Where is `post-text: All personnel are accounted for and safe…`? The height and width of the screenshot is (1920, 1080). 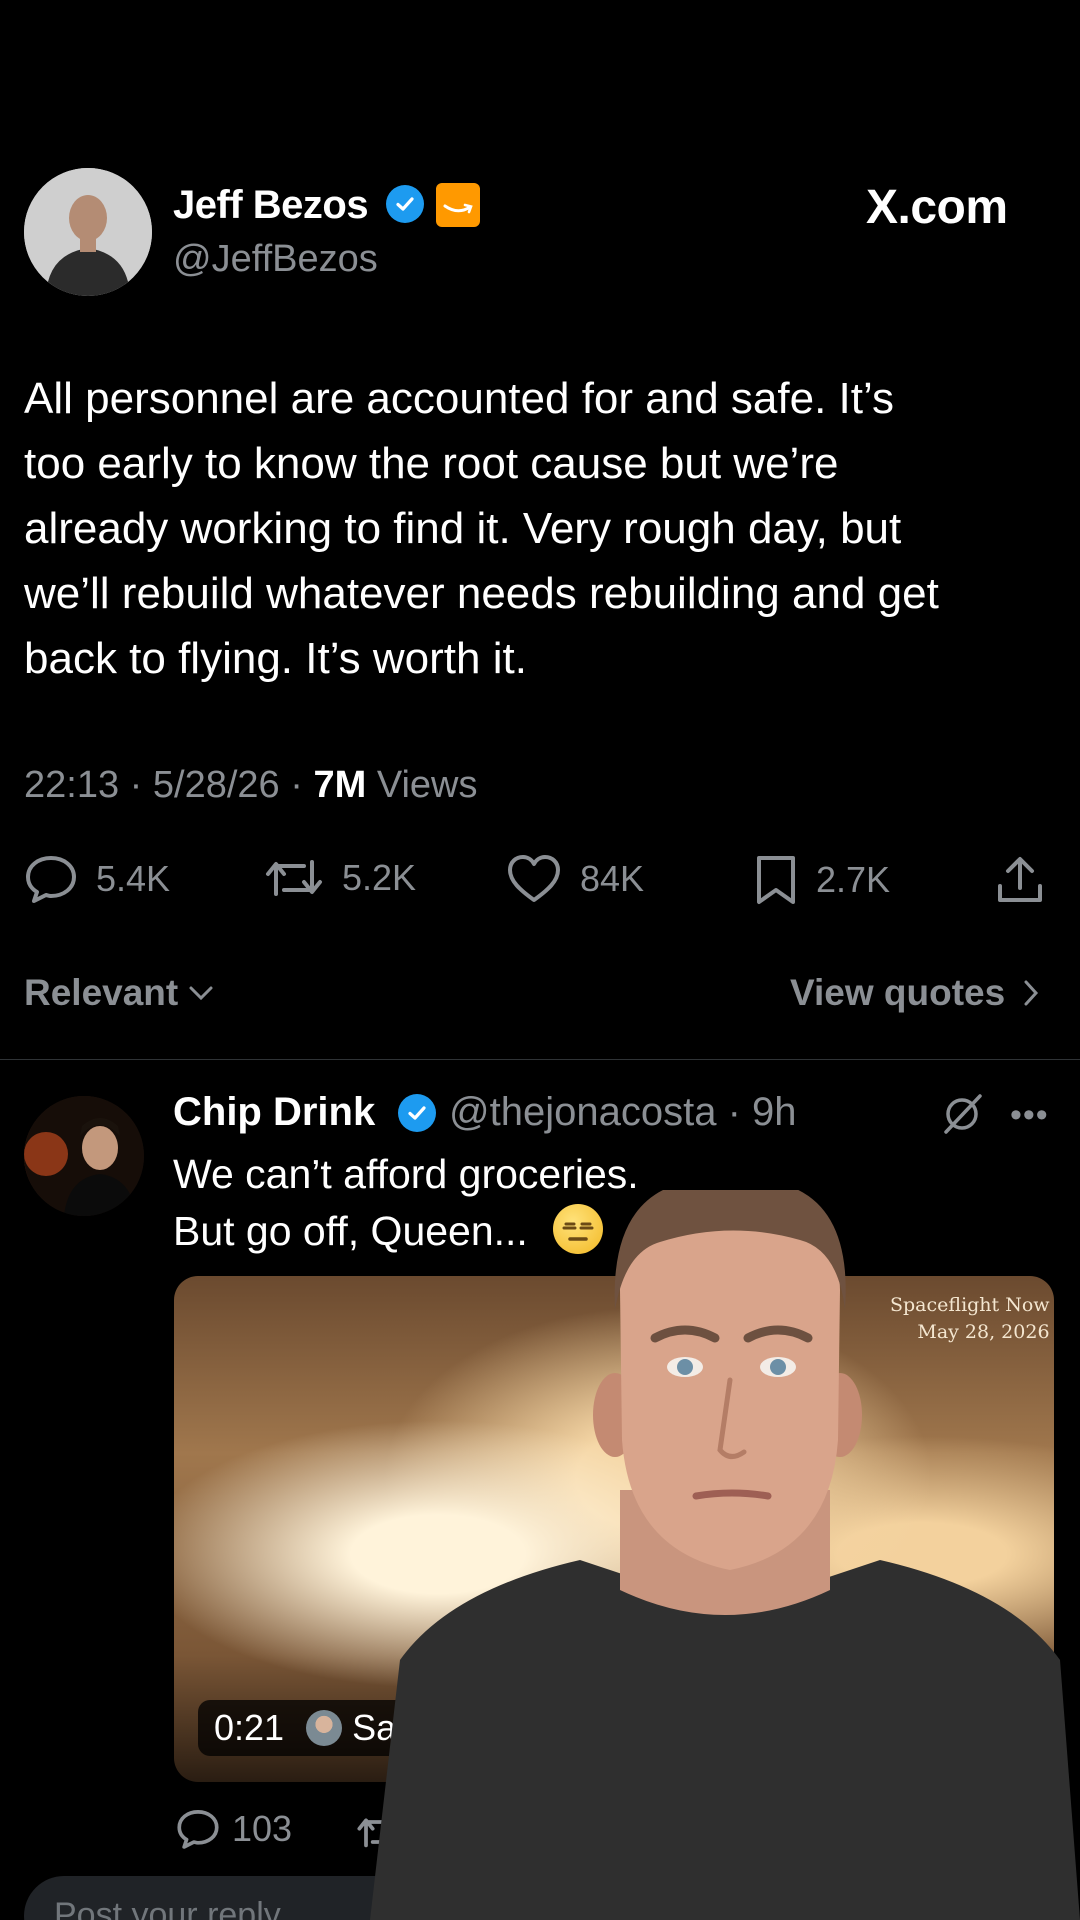 post-text: All personnel are accounted for and safe… is located at coordinates (481, 528).